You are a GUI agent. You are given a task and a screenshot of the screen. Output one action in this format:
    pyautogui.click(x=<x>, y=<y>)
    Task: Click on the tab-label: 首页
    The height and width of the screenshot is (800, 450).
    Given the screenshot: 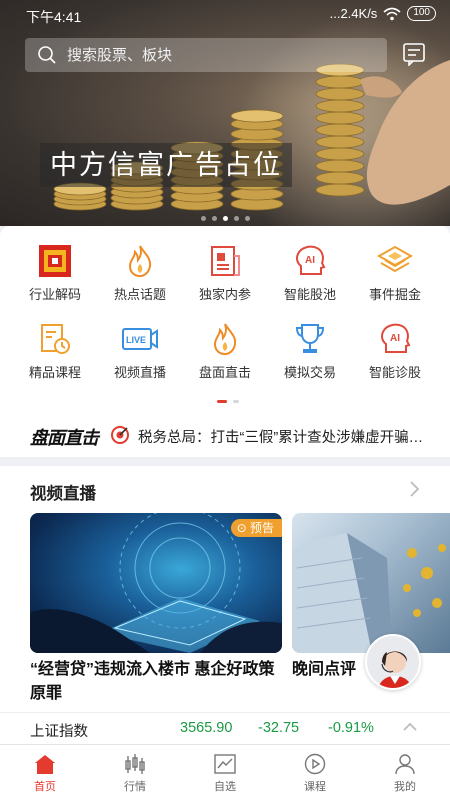 What is the action you would take?
    pyautogui.click(x=45, y=787)
    